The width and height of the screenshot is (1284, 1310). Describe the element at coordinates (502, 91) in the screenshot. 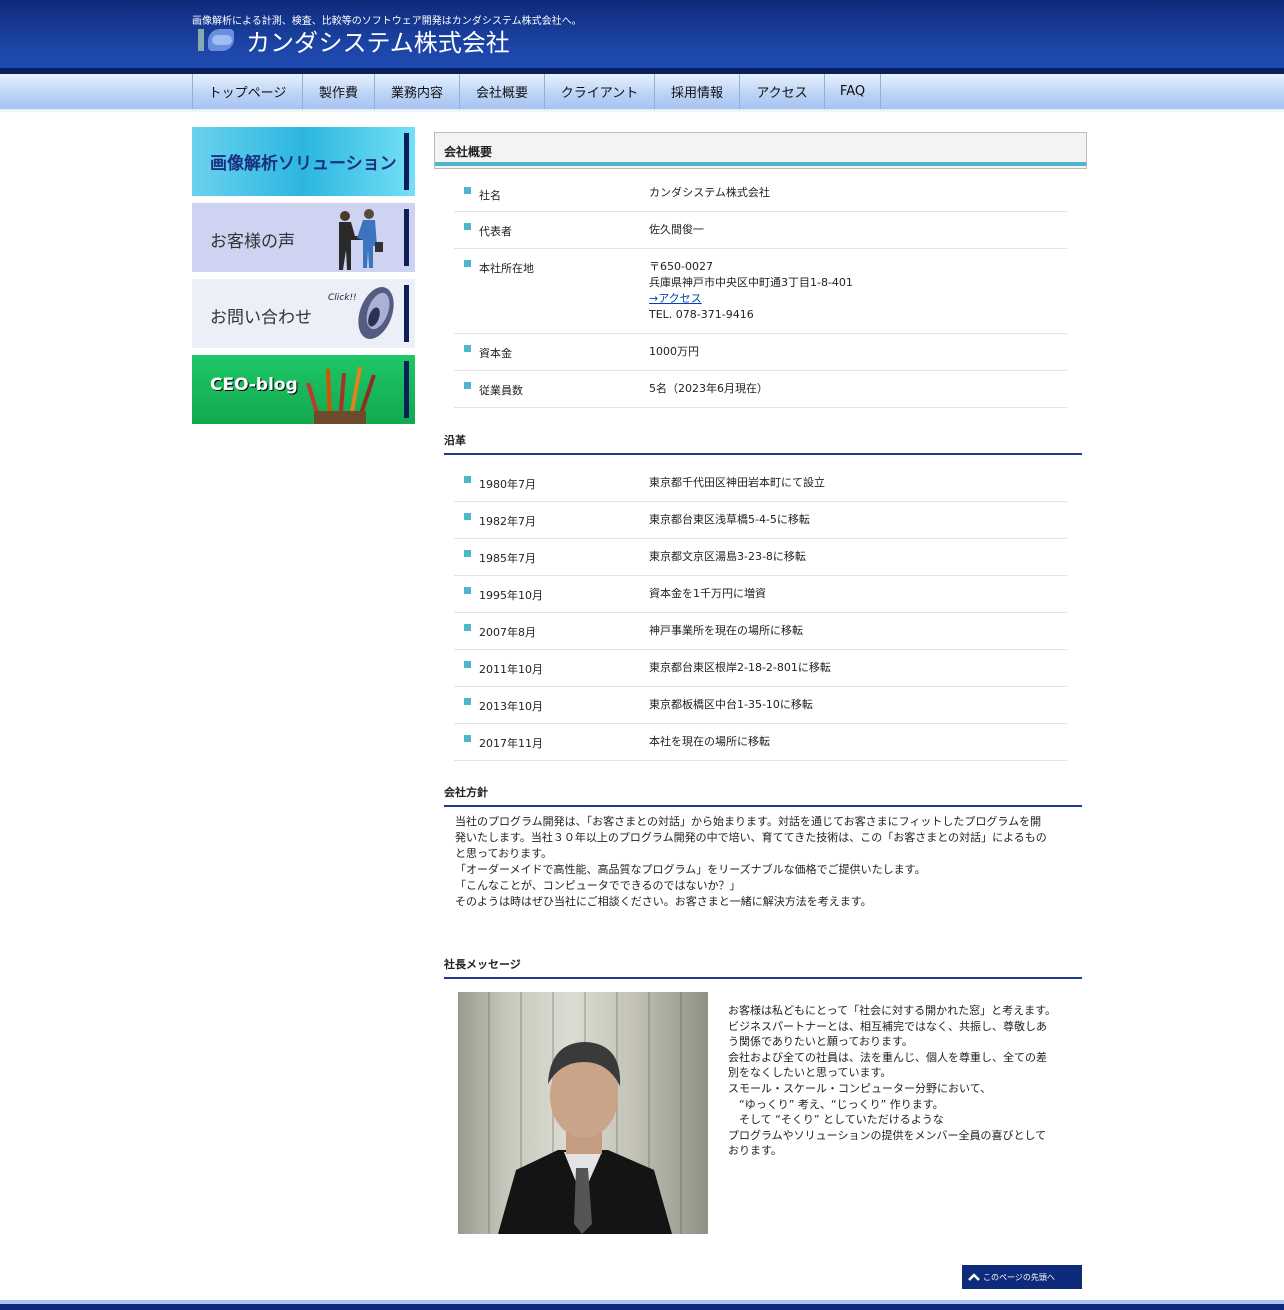

I see `nav-item-company: 会社概要` at that location.